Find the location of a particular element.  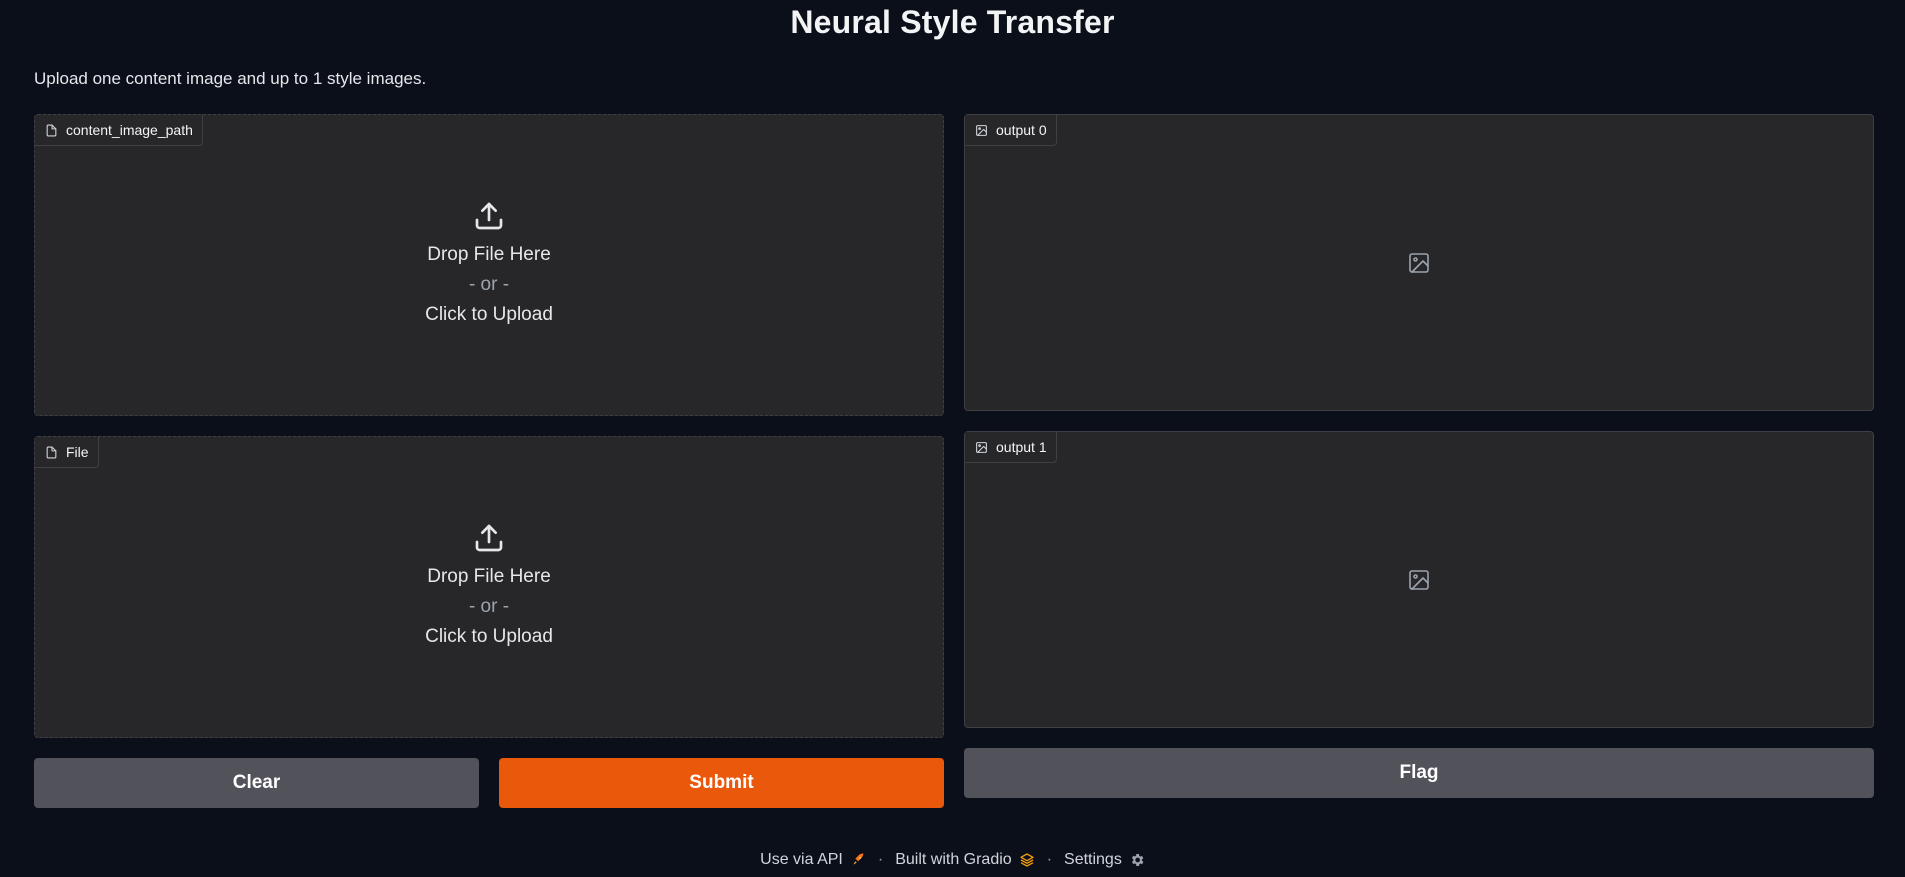

output-0-label: output 0 is located at coordinates (1011, 130).